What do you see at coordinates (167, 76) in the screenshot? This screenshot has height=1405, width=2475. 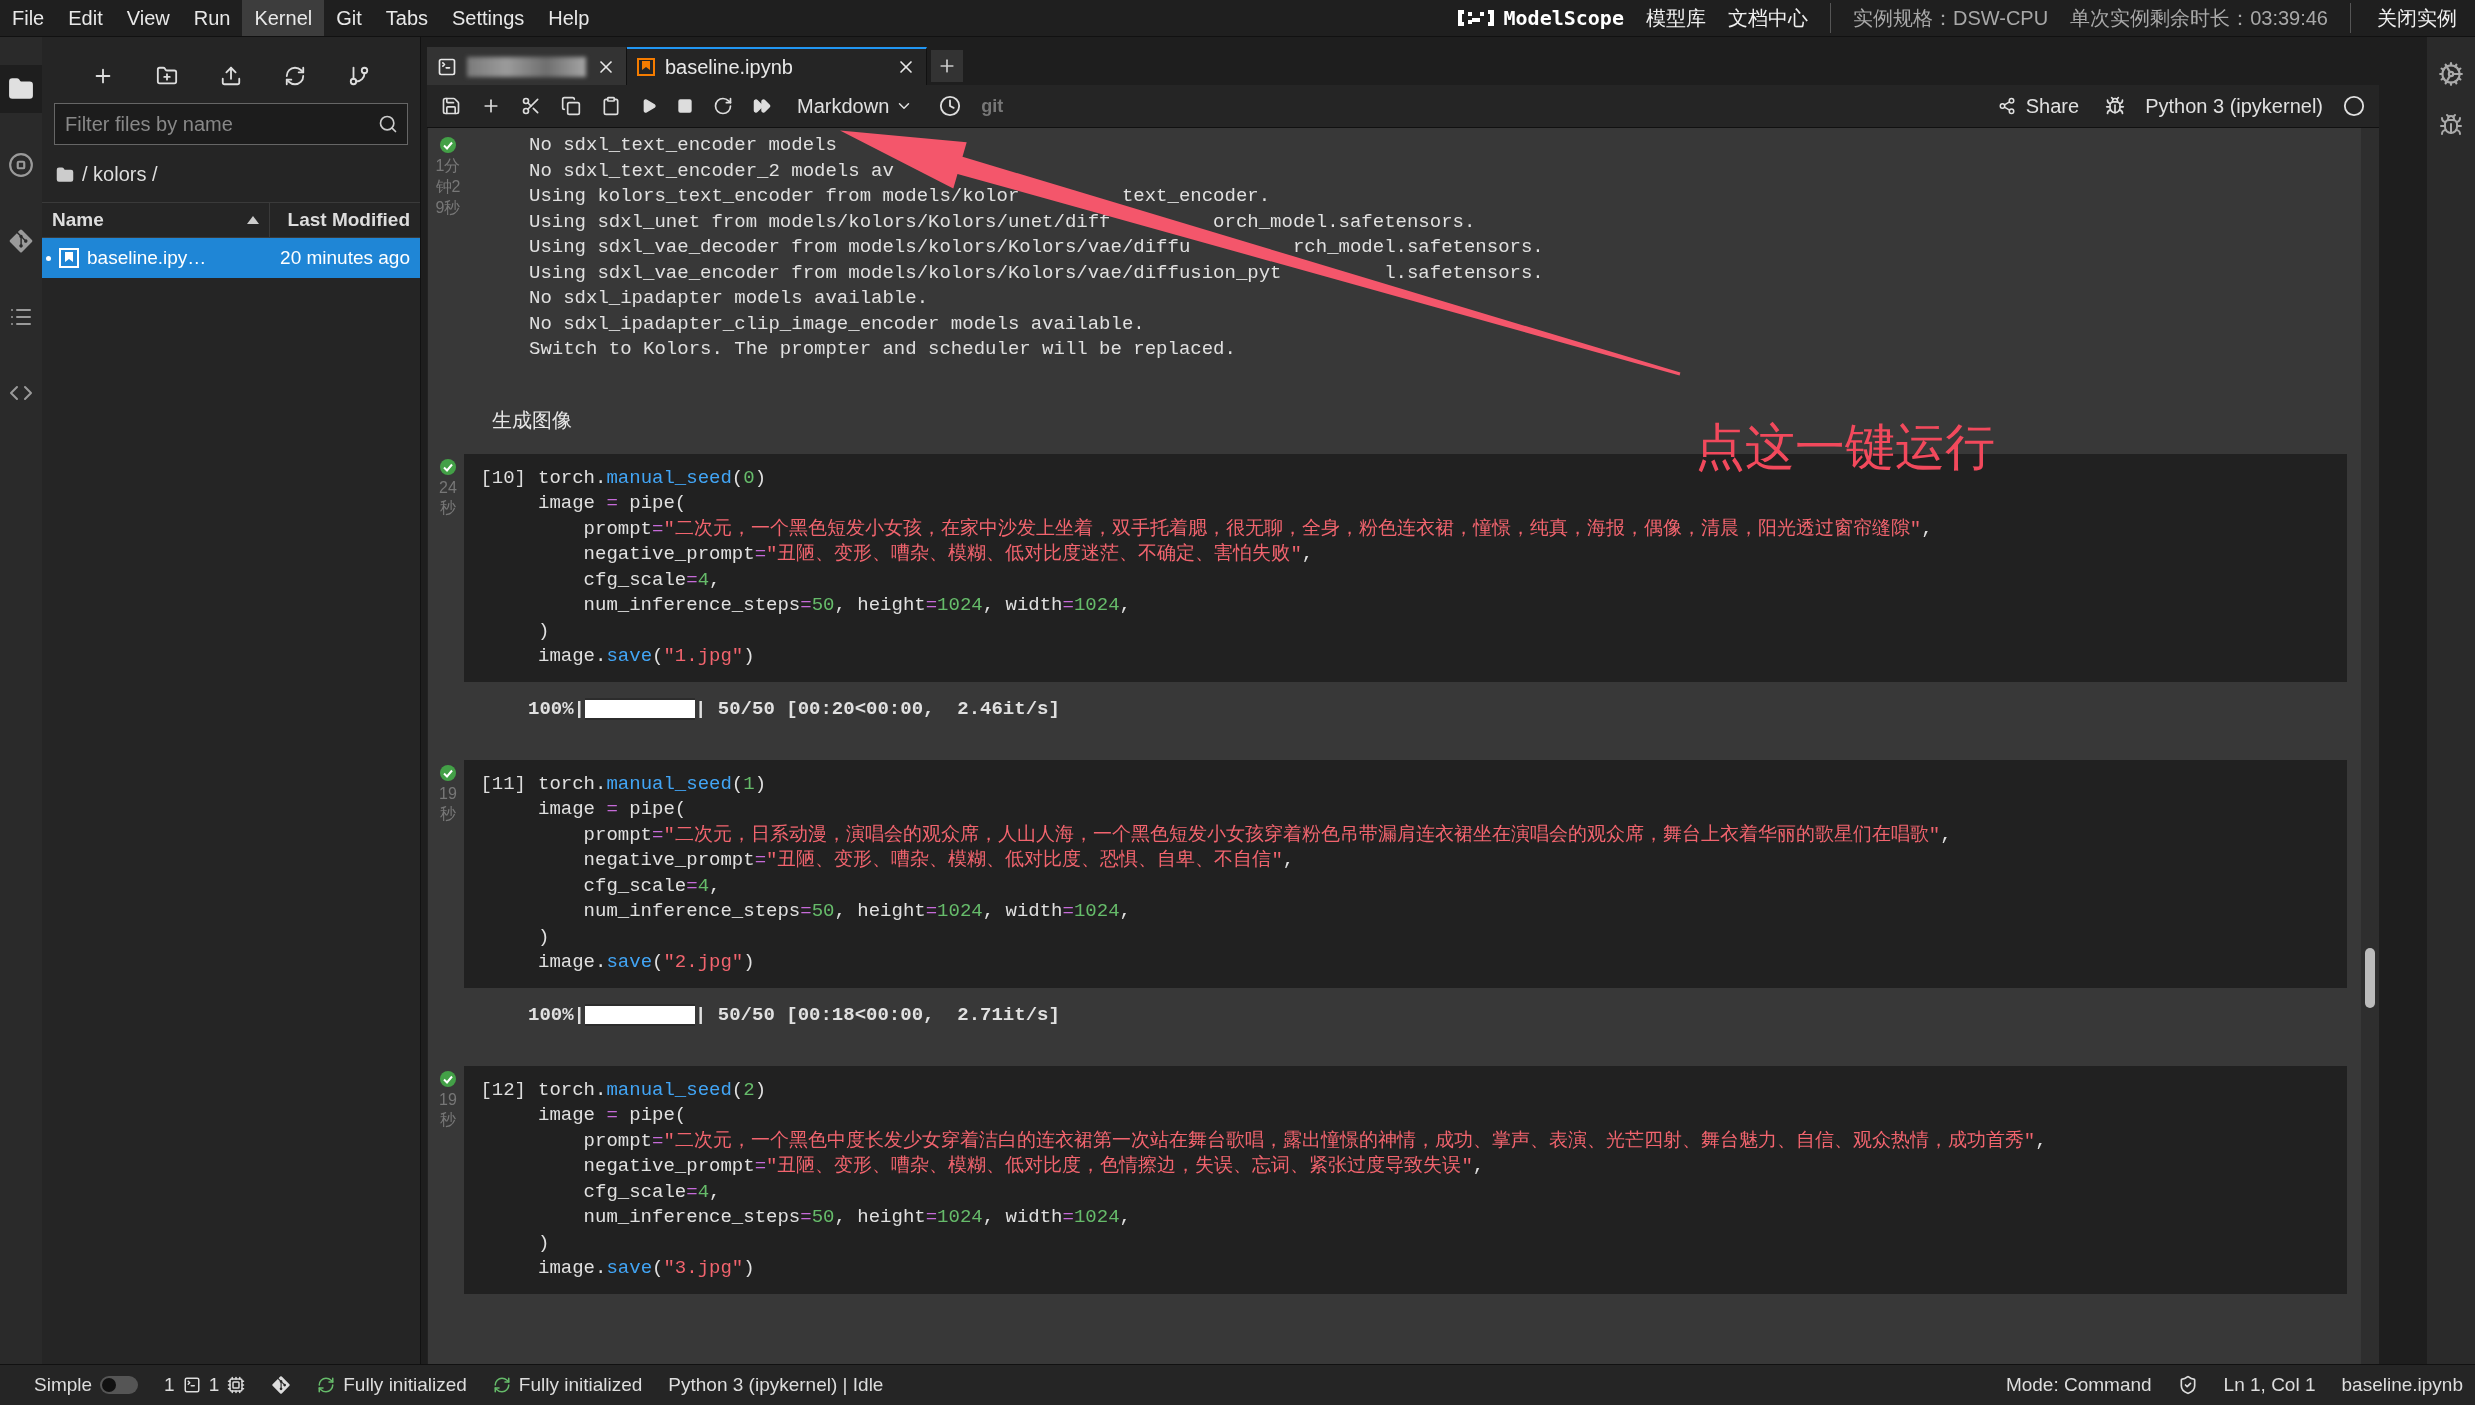 I see `new-folder-icon` at bounding box center [167, 76].